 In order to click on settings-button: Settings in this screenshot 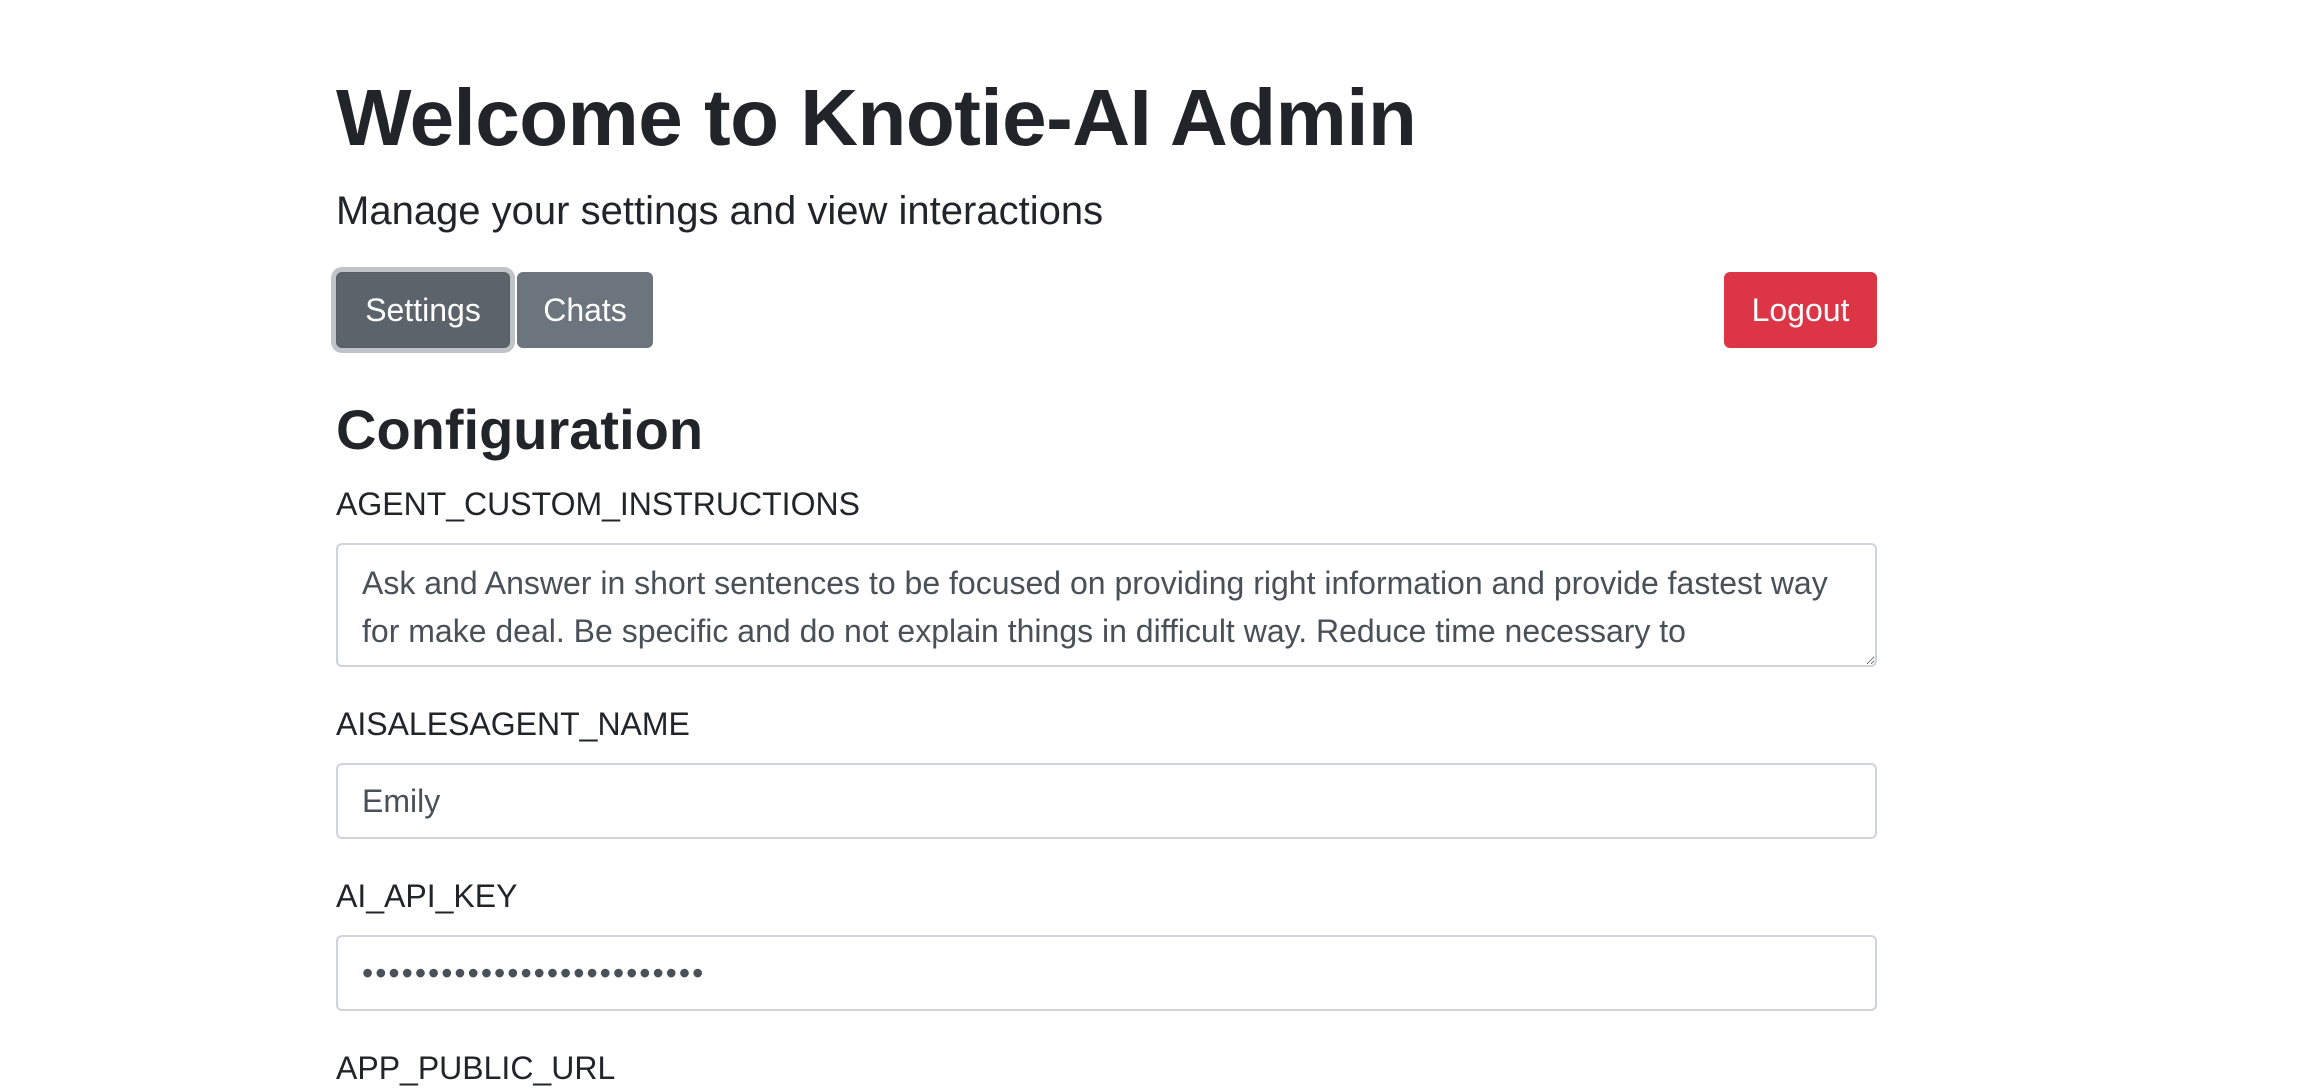, I will do `click(423, 310)`.